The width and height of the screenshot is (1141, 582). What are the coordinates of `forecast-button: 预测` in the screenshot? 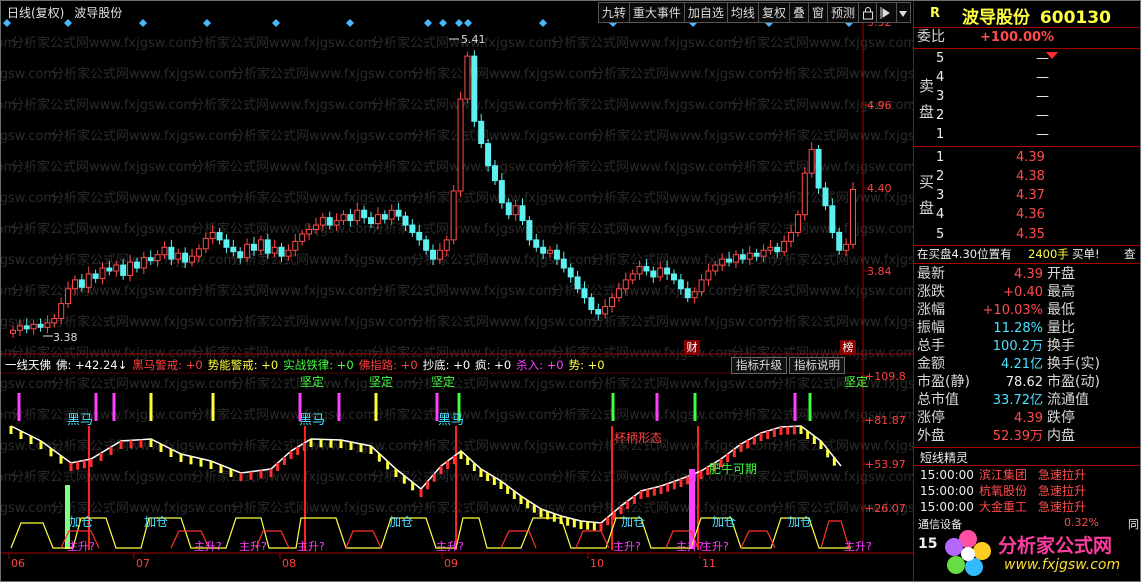 It's located at (843, 12).